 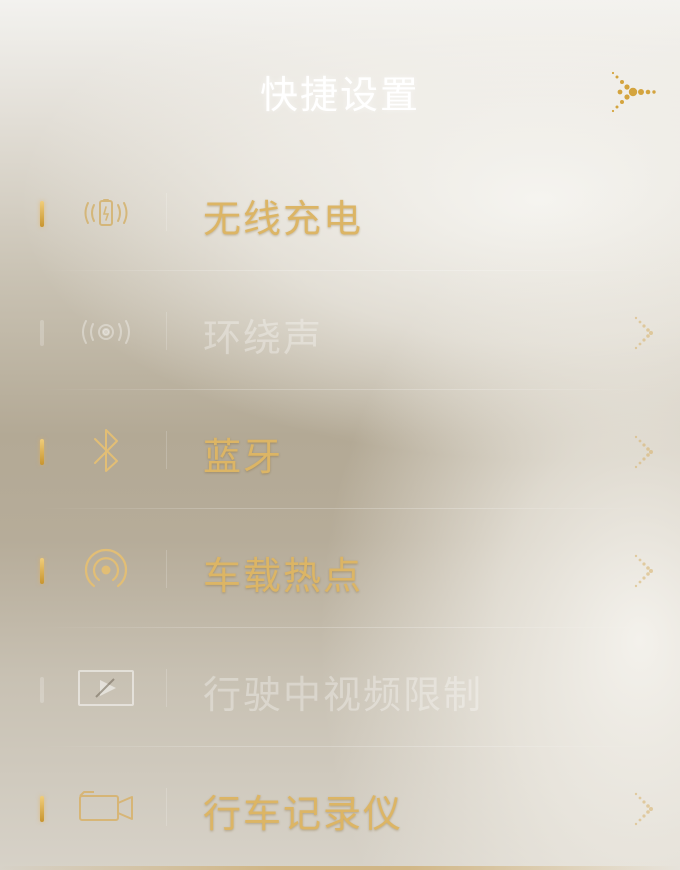 I want to click on hotspot-icon, so click(x=106, y=570).